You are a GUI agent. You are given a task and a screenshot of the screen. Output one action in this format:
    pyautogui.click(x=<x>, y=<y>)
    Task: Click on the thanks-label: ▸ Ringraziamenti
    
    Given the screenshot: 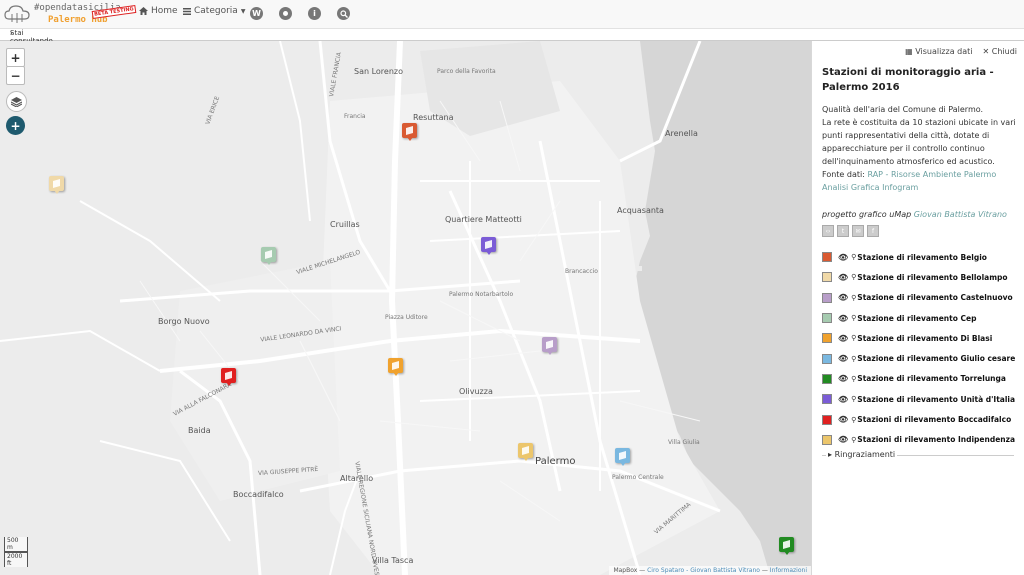 What is the action you would take?
    pyautogui.click(x=862, y=454)
    